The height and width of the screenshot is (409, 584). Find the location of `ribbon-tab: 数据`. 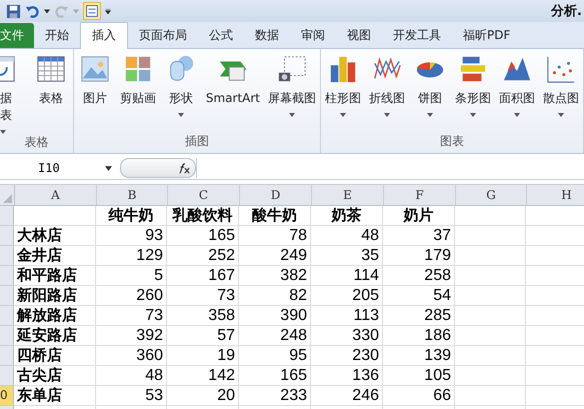

ribbon-tab: 数据 is located at coordinates (267, 35).